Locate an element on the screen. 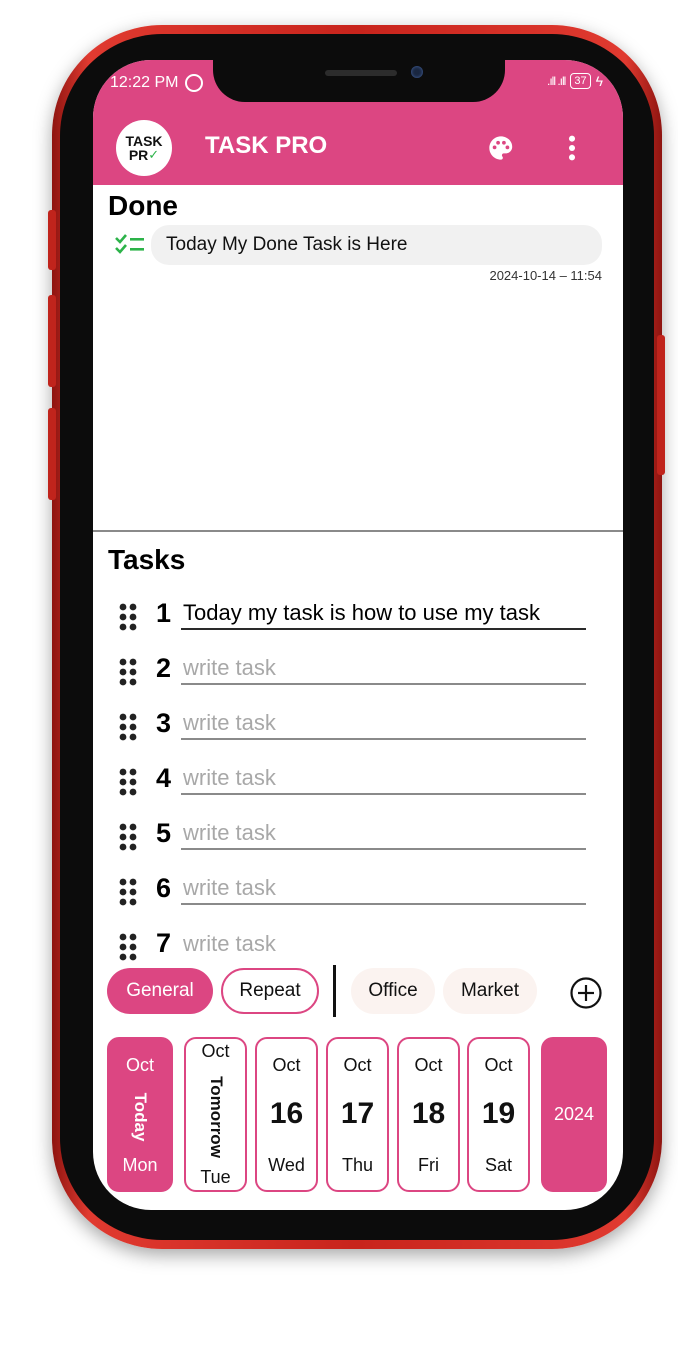 This screenshot has height=1357, width=678. logo-text-bottom: PR ✓ is located at coordinates (144, 155).